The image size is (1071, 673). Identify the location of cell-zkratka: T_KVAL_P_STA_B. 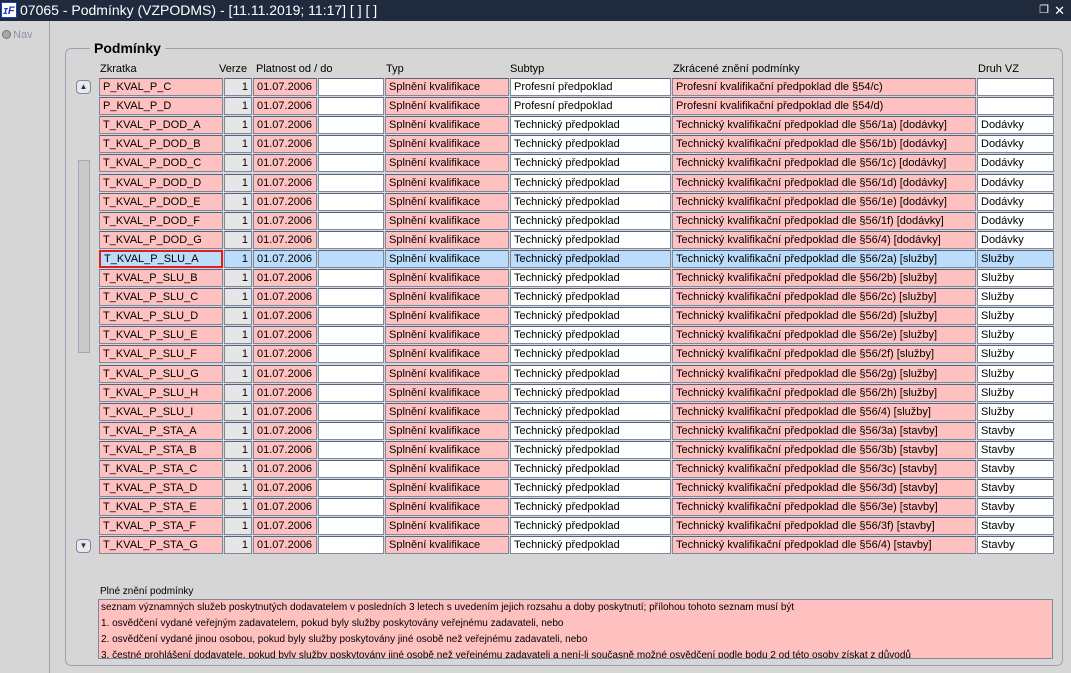
(161, 449).